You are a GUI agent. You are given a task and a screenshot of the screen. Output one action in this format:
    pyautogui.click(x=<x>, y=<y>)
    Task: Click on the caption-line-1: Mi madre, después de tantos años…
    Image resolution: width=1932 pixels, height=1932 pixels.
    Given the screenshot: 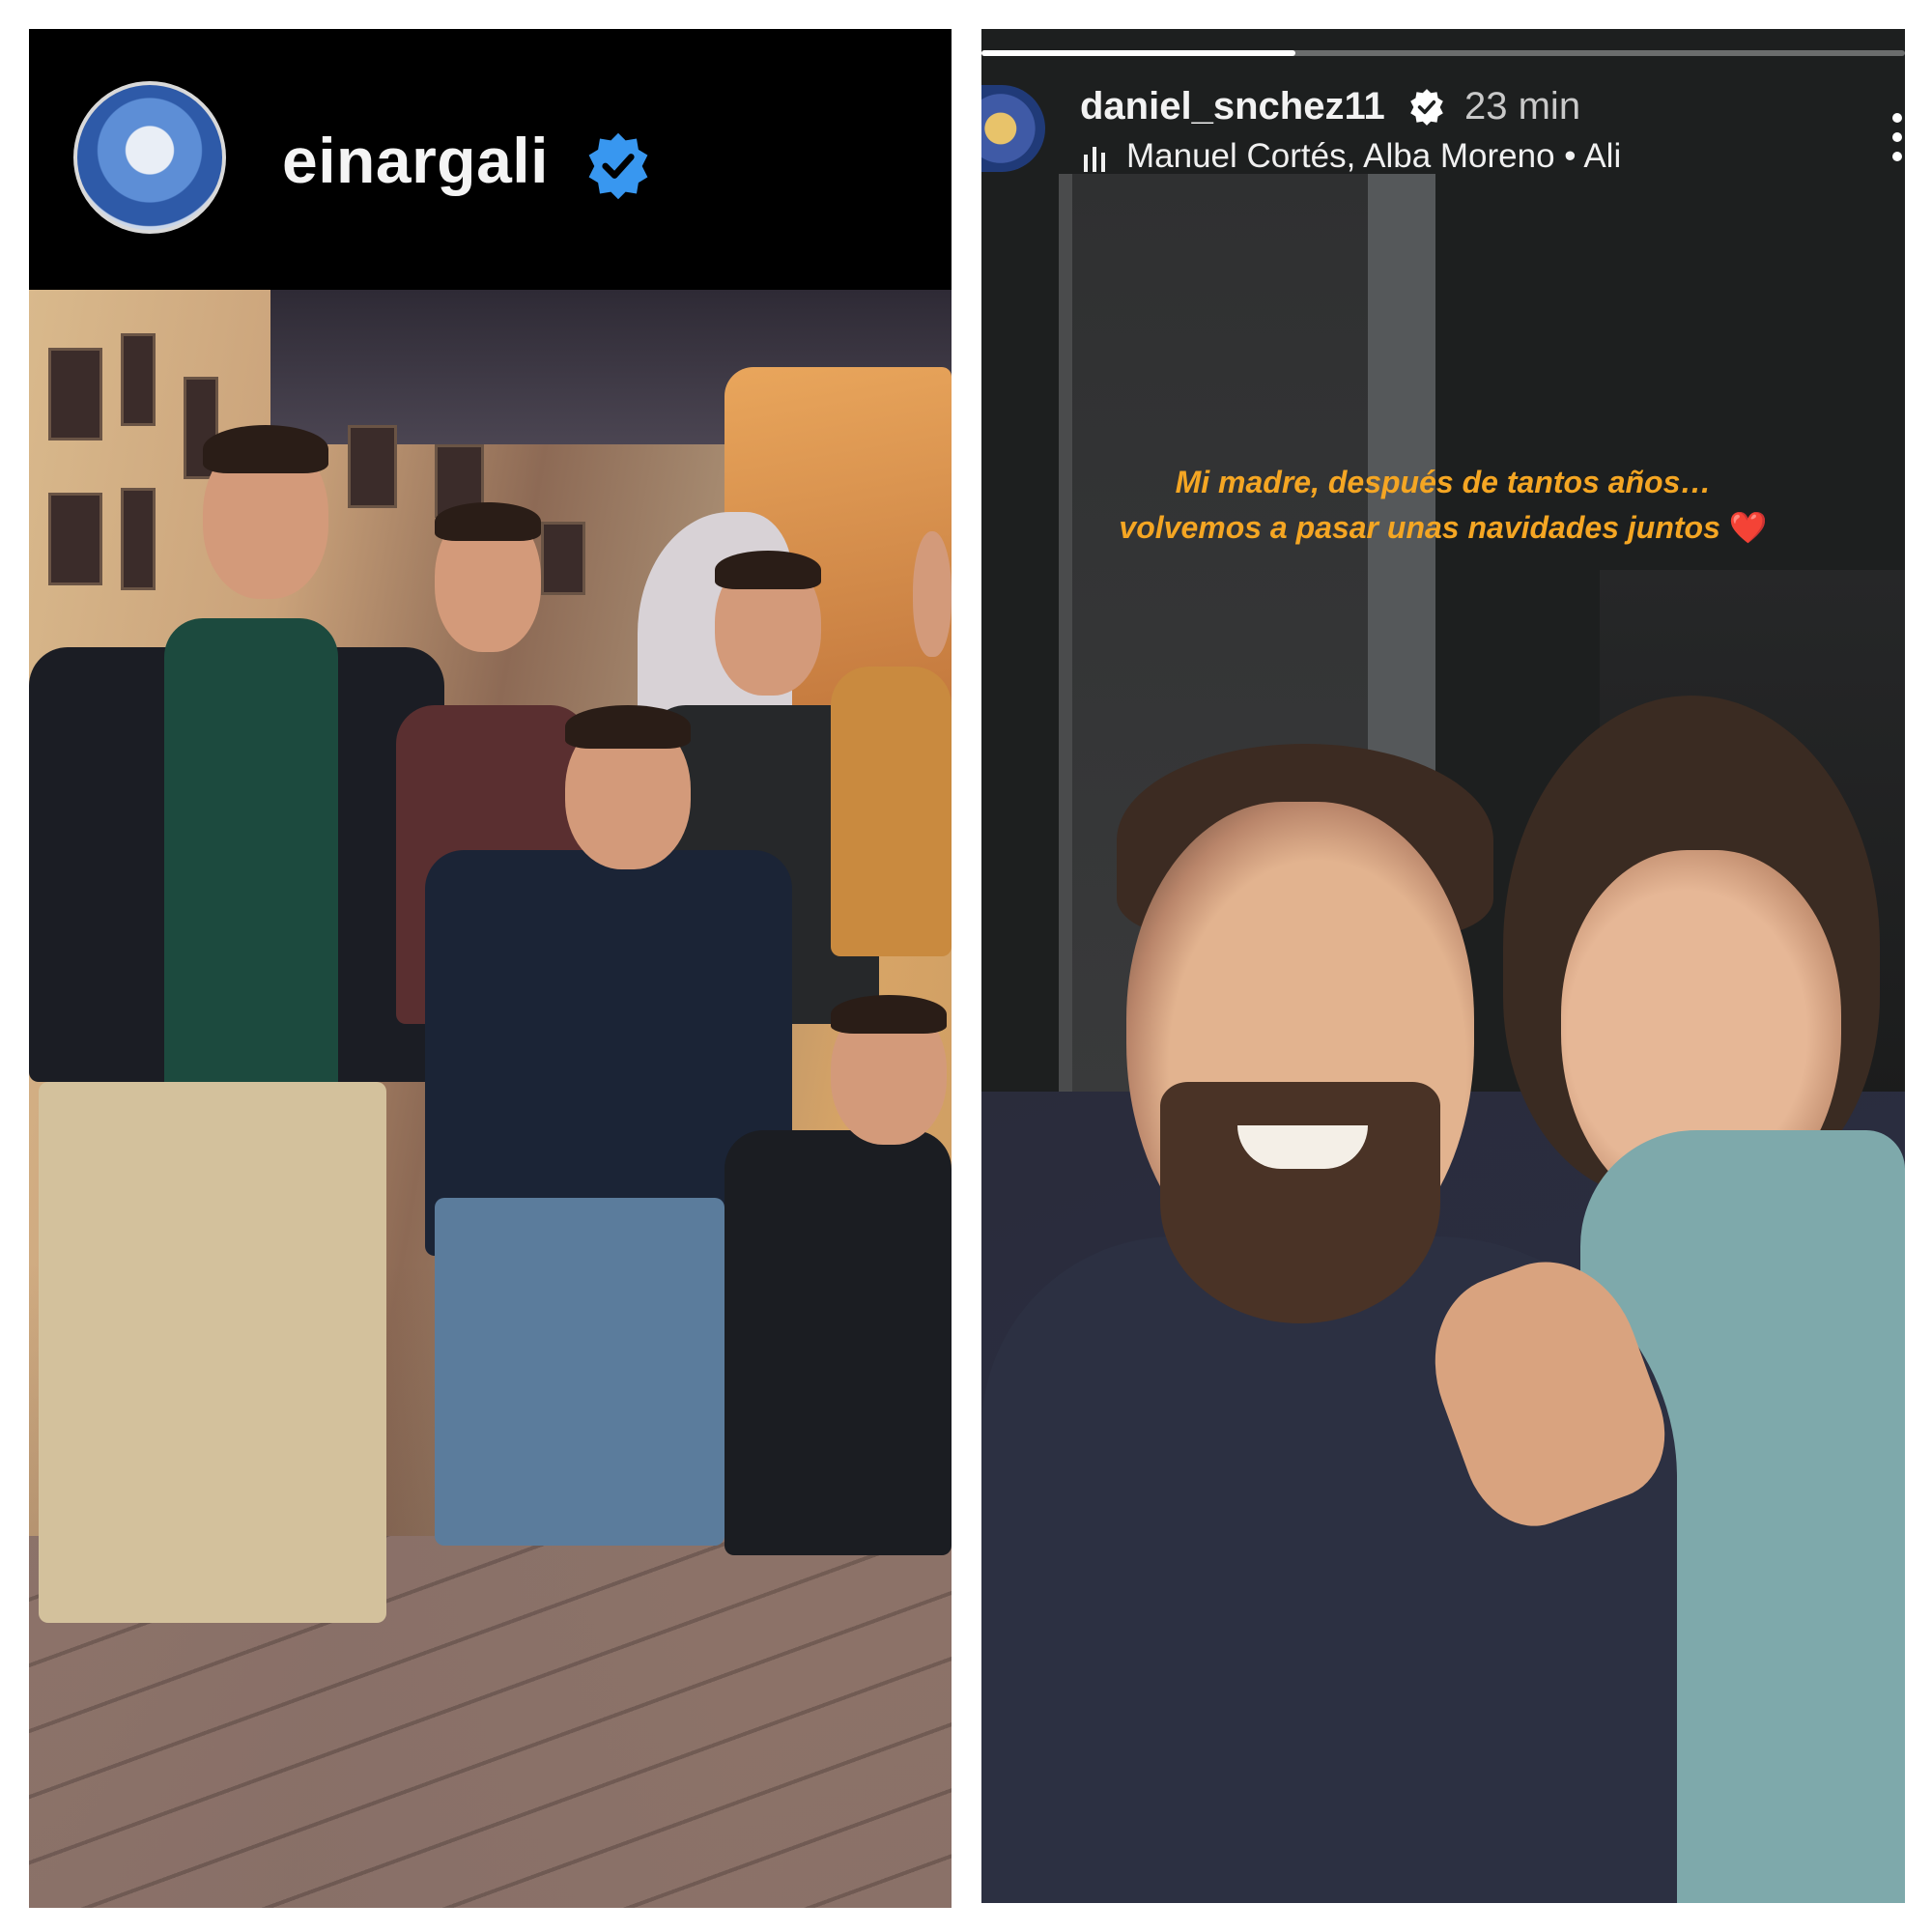 What is the action you would take?
    pyautogui.click(x=1443, y=482)
    